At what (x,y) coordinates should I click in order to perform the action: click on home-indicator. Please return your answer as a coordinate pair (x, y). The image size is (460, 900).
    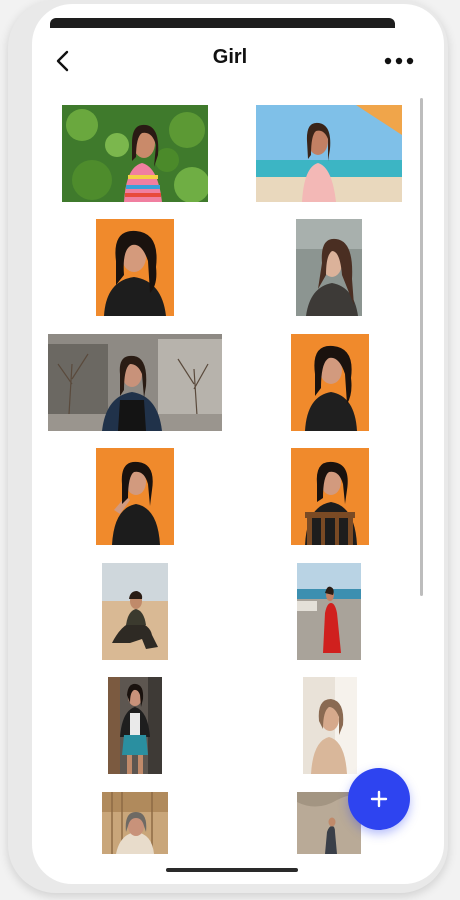
    Looking at the image, I should click on (232, 870).